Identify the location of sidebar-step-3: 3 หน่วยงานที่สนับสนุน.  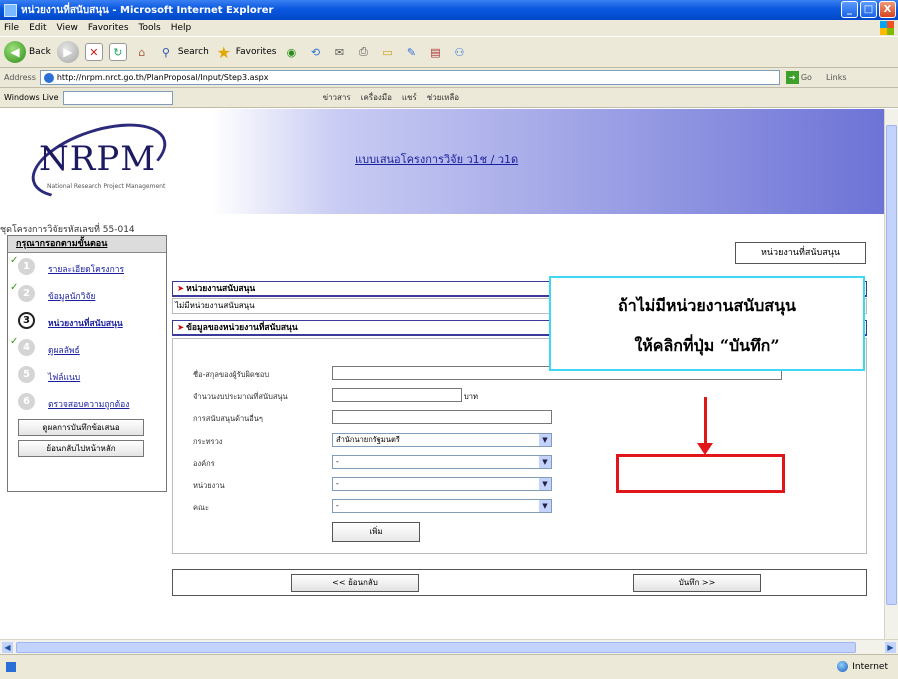
(87, 320).